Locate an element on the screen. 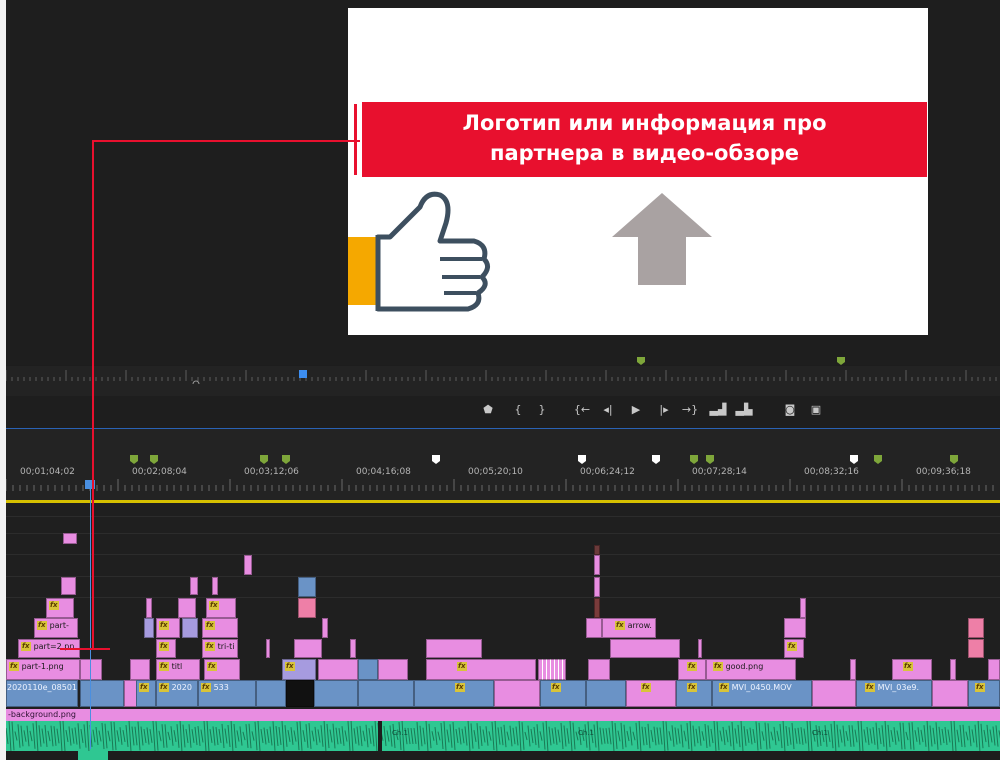 The width and height of the screenshot is (1000, 760). go-to-in-button: {← is located at coordinates (582, 410).